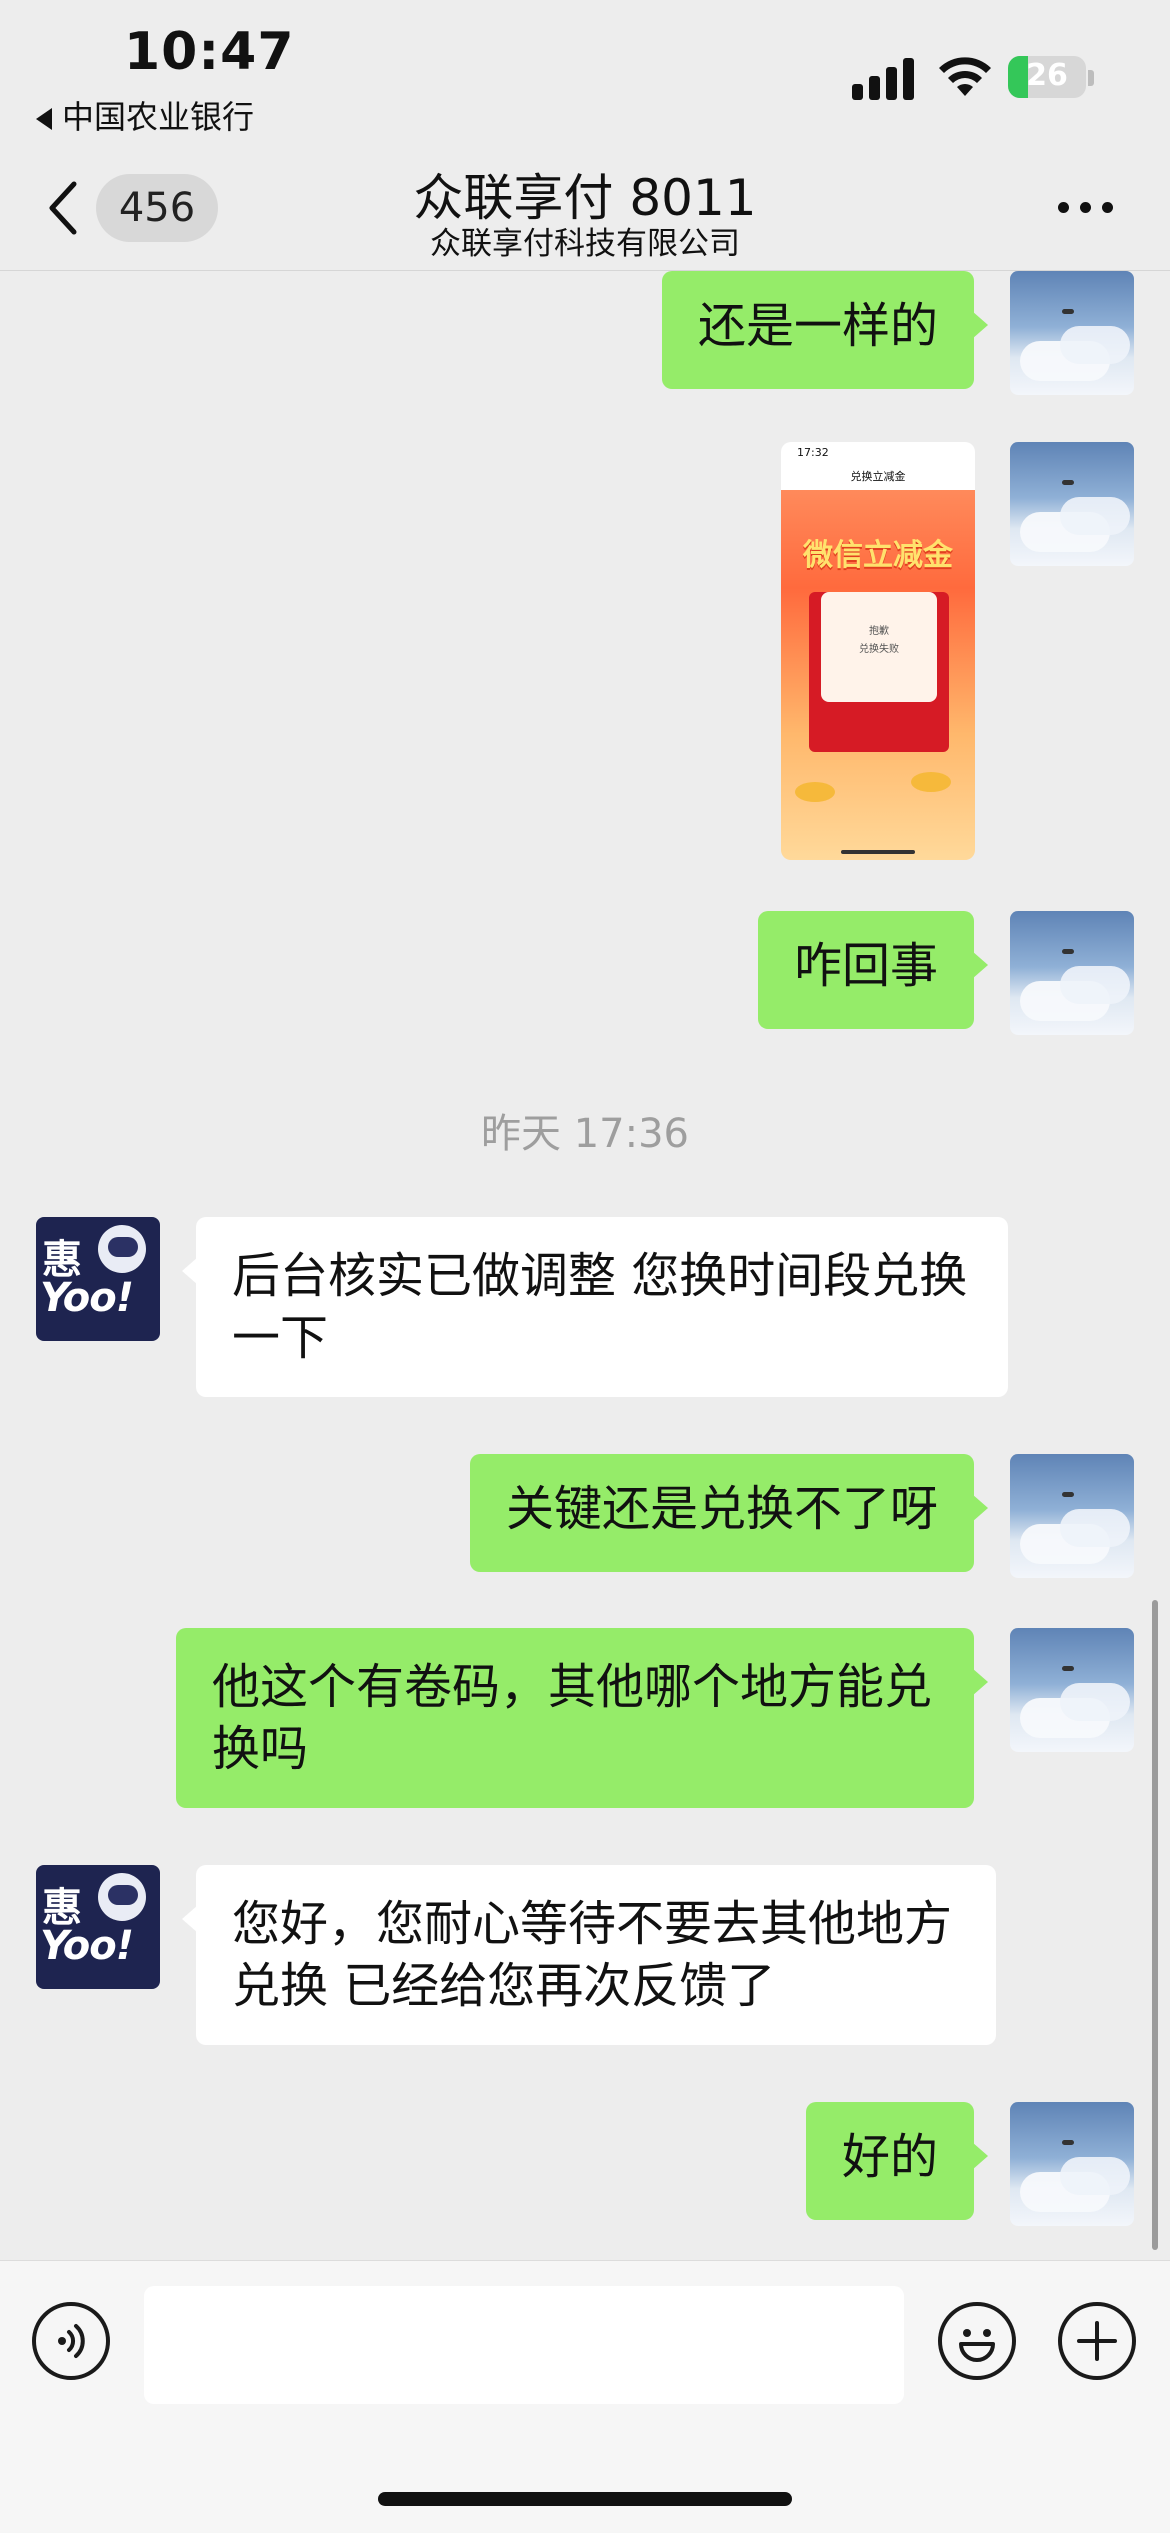 Image resolution: width=1170 pixels, height=2533 pixels. Describe the element at coordinates (44, 119) in the screenshot. I see `back-triangle-icon` at that location.